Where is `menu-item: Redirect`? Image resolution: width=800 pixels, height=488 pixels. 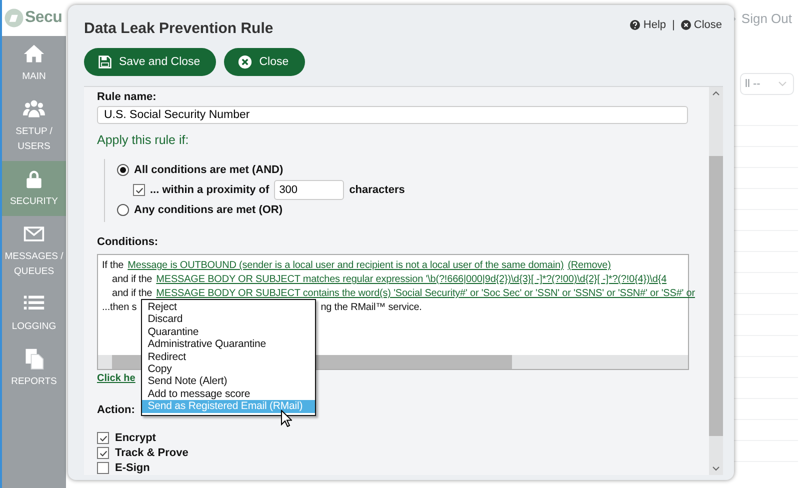 menu-item: Redirect is located at coordinates (228, 357).